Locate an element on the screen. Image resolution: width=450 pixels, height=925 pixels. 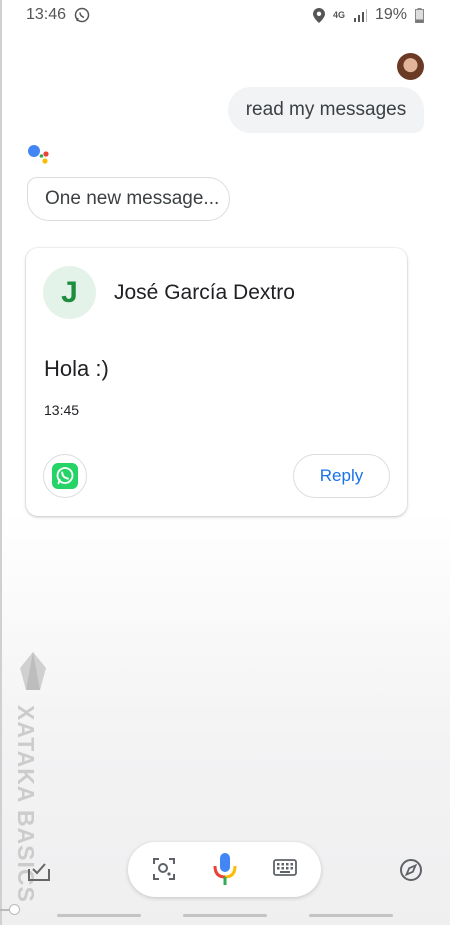
contact-initial: J is located at coordinates (69, 292).